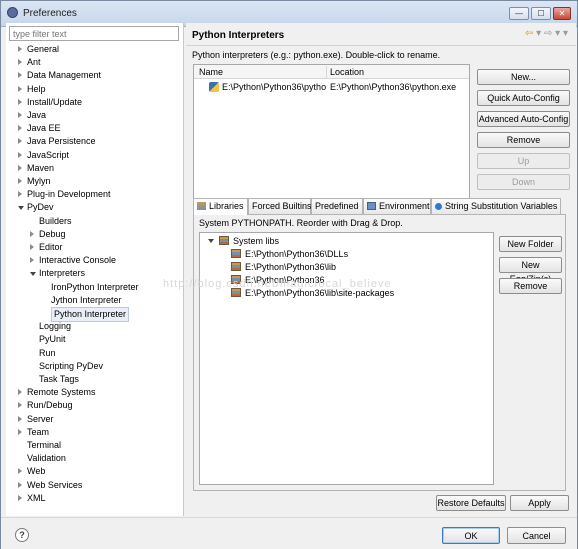  What do you see at coordinates (236, 253) in the screenshot?
I see `folder-icon` at bounding box center [236, 253].